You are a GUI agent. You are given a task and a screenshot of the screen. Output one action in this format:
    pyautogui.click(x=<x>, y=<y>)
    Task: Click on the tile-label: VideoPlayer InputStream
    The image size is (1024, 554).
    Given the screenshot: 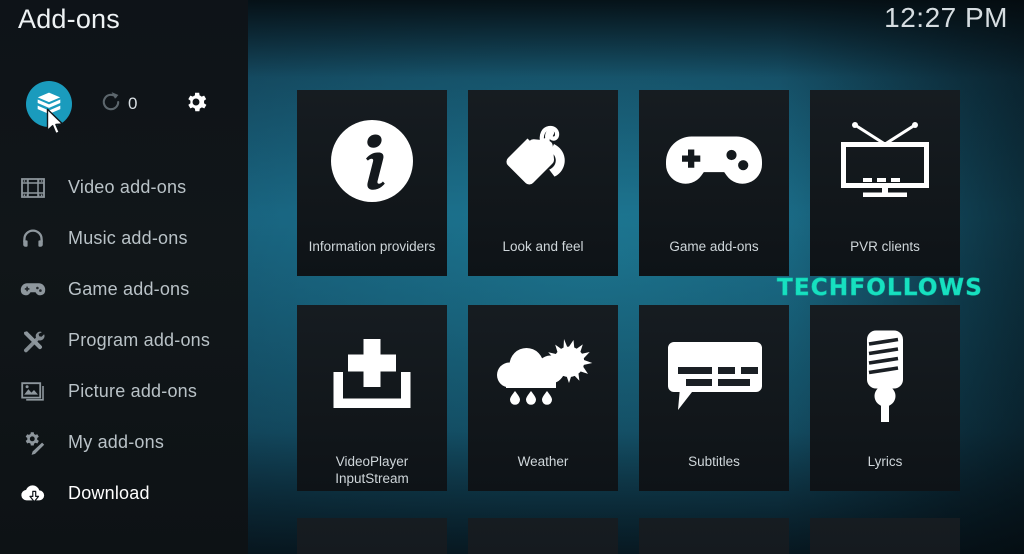 What is the action you would take?
    pyautogui.click(x=372, y=470)
    